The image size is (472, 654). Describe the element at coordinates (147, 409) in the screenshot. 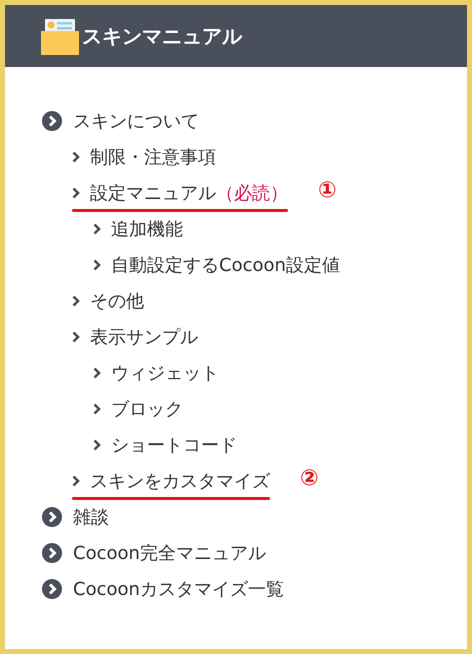

I see `menu-link: ブロック` at that location.